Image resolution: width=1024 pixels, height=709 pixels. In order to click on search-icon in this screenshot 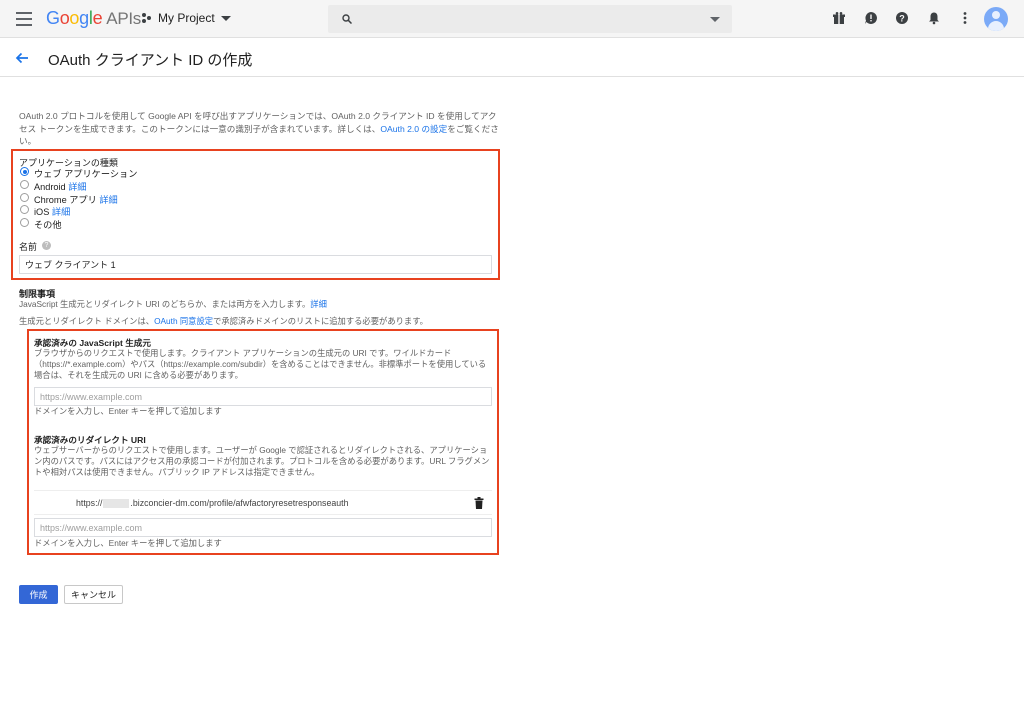, I will do `click(347, 19)`.